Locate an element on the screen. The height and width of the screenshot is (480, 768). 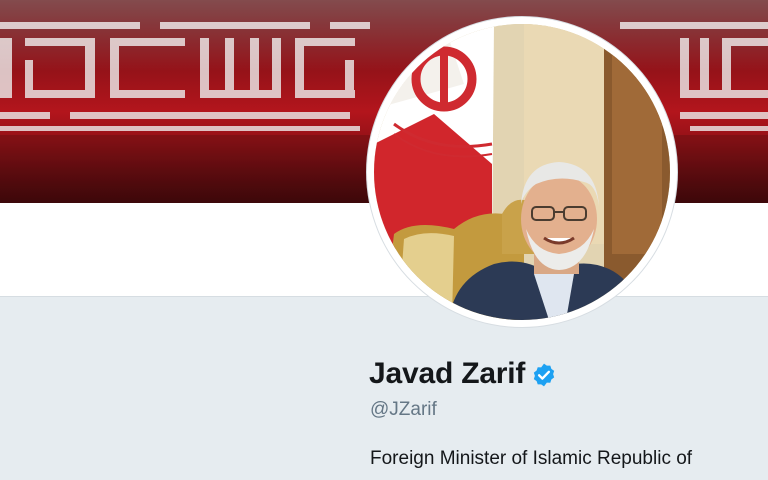
profile-handle: @JZarif is located at coordinates (403, 409).